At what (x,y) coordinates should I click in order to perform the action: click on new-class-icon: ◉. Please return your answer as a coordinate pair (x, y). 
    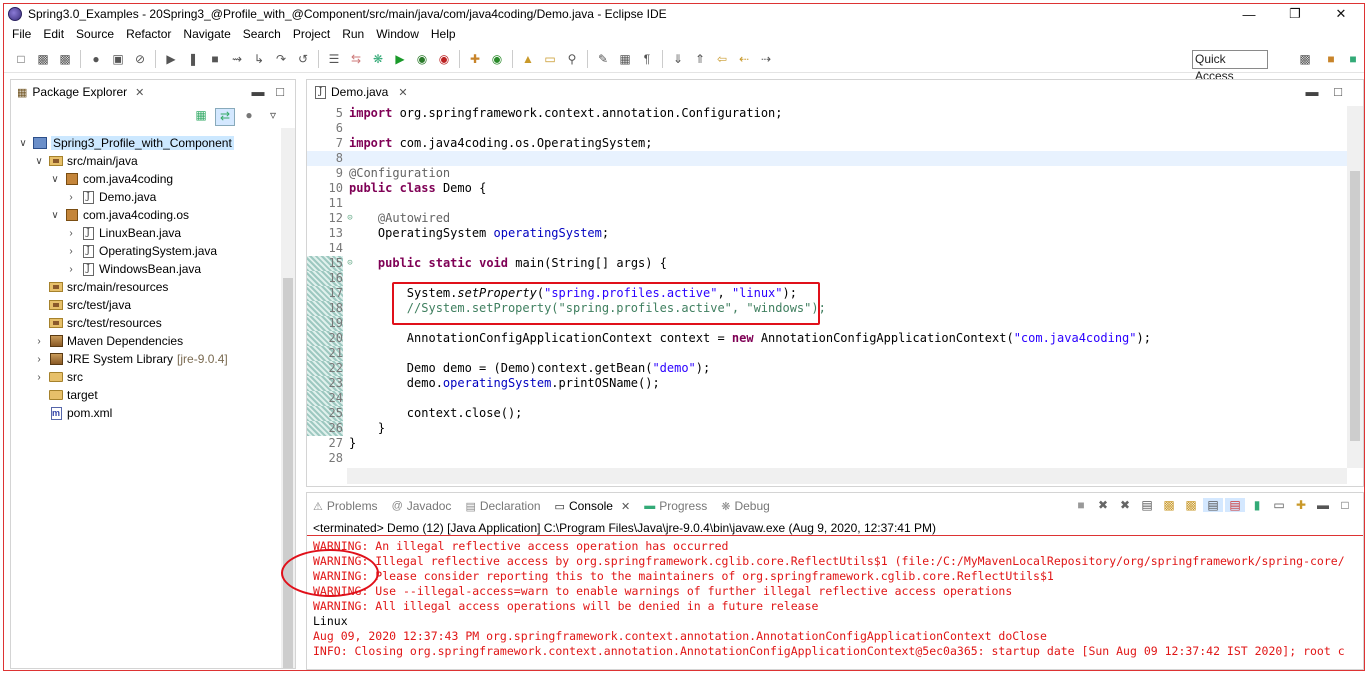
    Looking at the image, I should click on (497, 59).